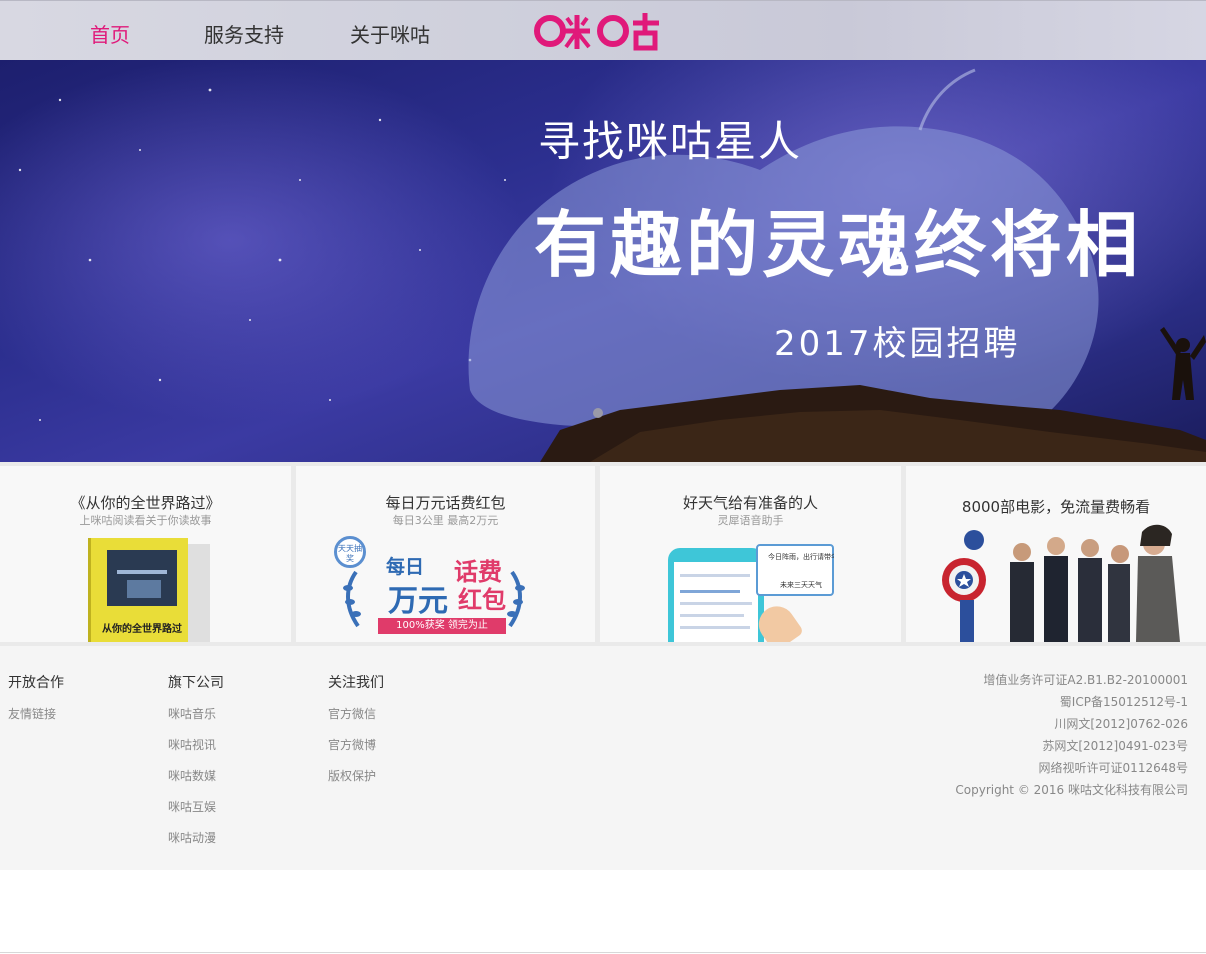 The image size is (1206, 954). What do you see at coordinates (750, 520) in the screenshot?
I see `card-subtitle: 灵犀语音助手` at bounding box center [750, 520].